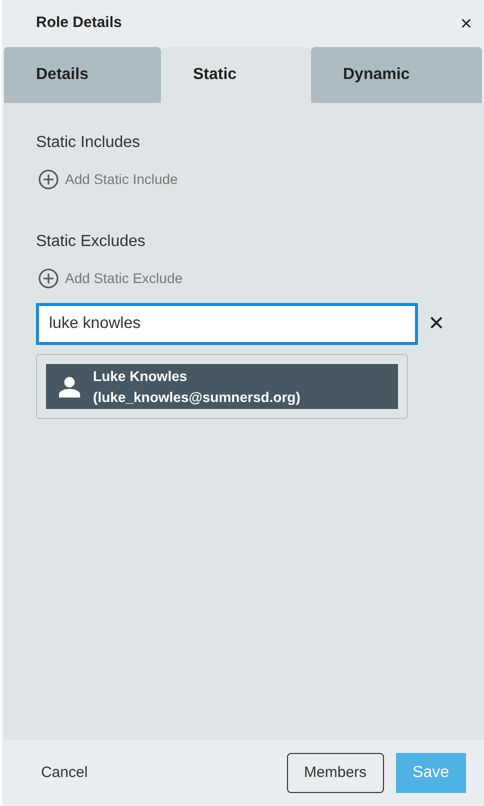 Image resolution: width=484 pixels, height=806 pixels. Describe the element at coordinates (335, 773) in the screenshot. I see `members-button: Members` at that location.